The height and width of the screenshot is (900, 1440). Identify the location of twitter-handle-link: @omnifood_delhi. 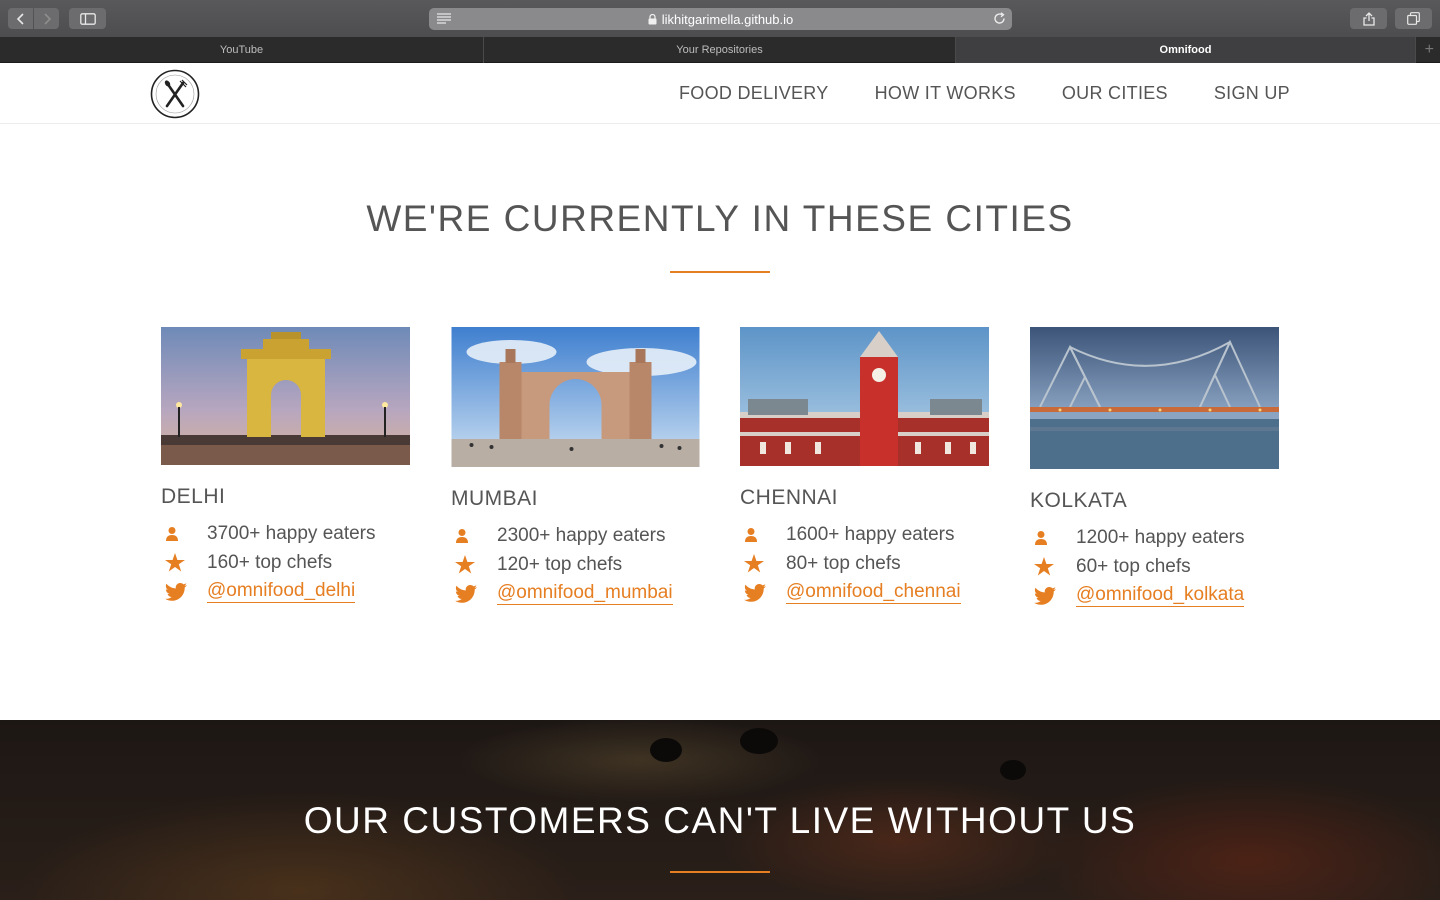
(281, 591).